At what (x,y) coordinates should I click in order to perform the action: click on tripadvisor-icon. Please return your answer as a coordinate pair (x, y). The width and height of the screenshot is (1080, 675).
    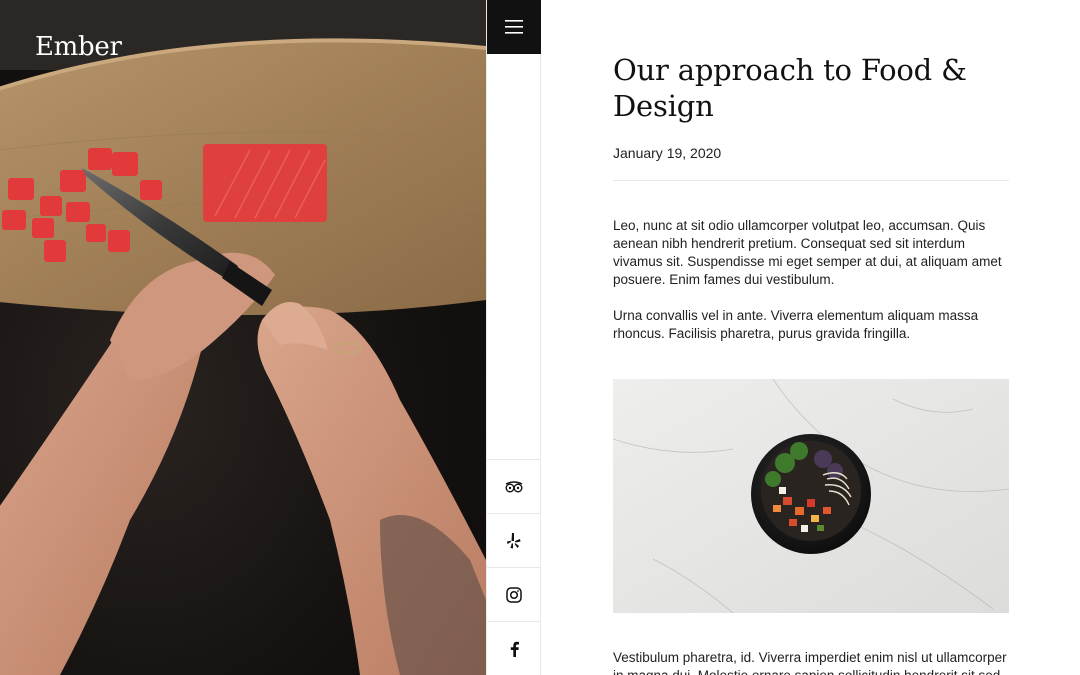
    Looking at the image, I should click on (514, 486).